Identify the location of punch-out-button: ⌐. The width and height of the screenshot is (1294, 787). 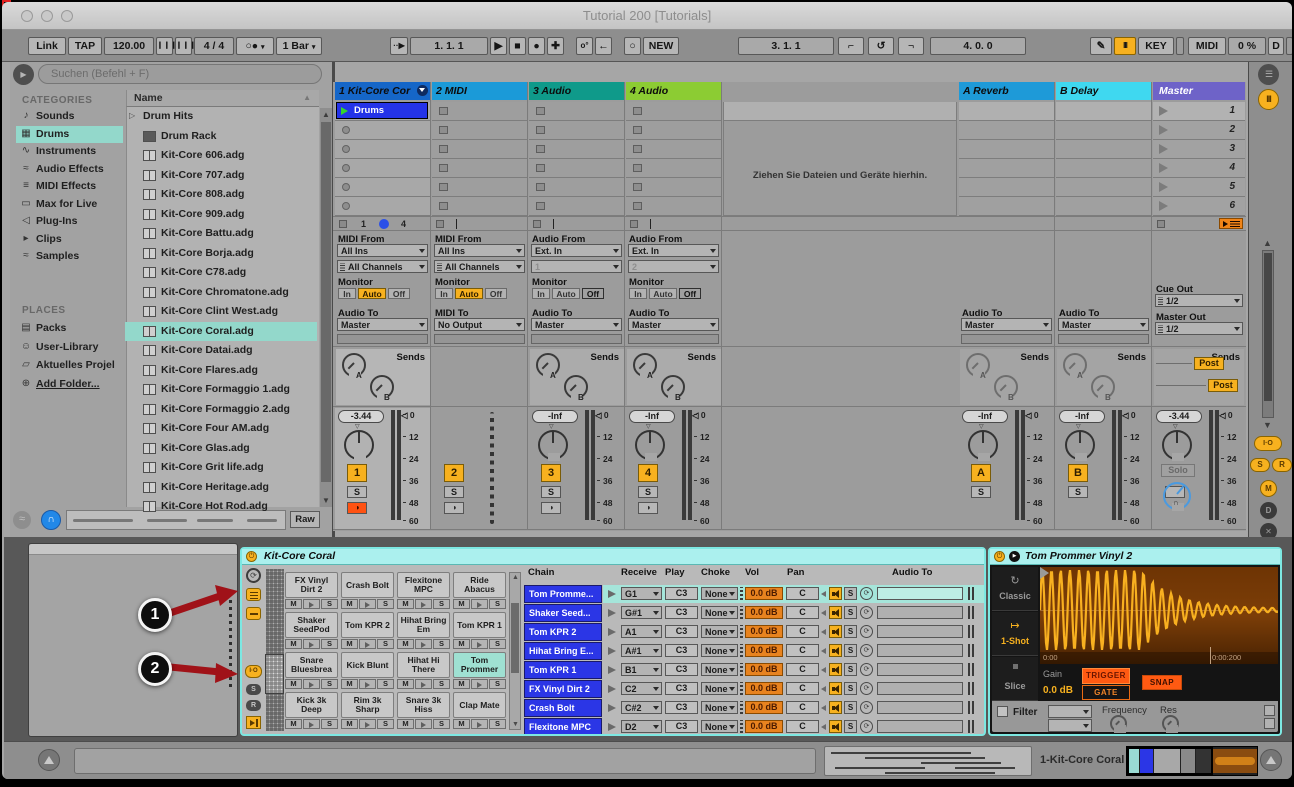
(911, 46).